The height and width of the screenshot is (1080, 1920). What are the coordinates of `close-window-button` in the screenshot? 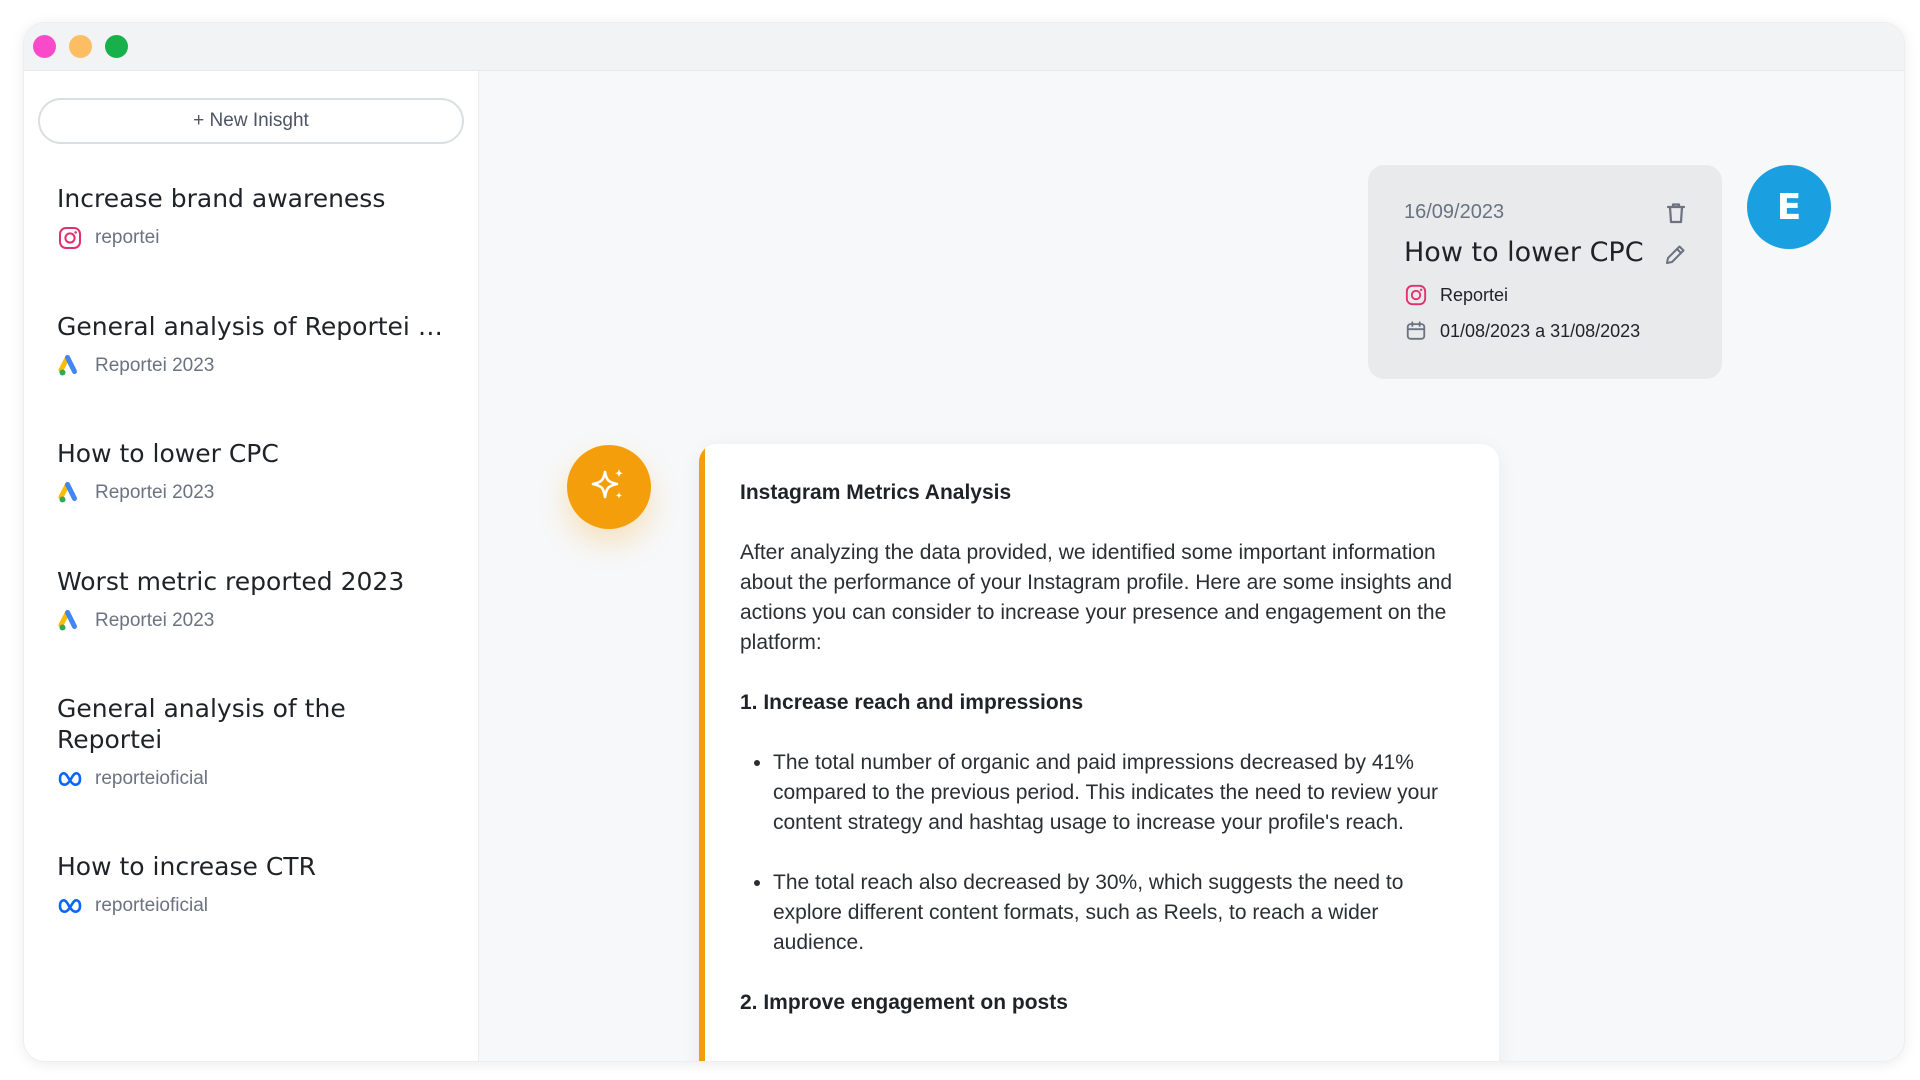 It's located at (44, 46).